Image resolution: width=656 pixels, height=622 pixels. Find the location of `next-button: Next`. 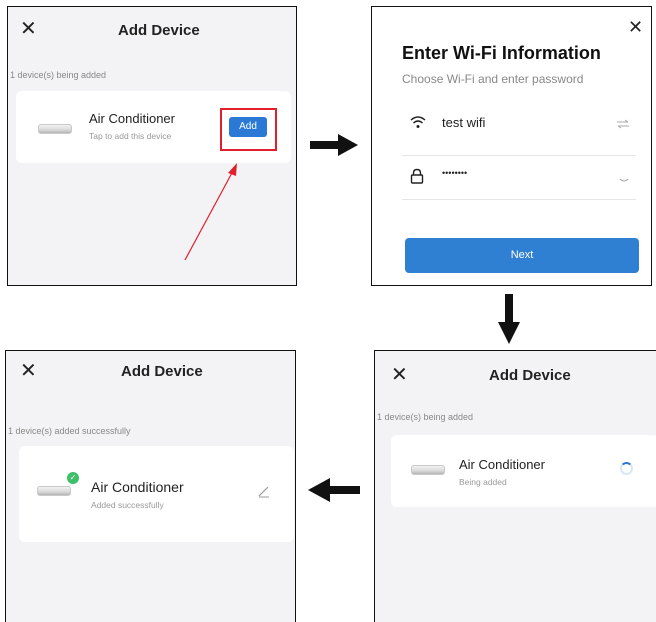

next-button: Next is located at coordinates (522, 255).